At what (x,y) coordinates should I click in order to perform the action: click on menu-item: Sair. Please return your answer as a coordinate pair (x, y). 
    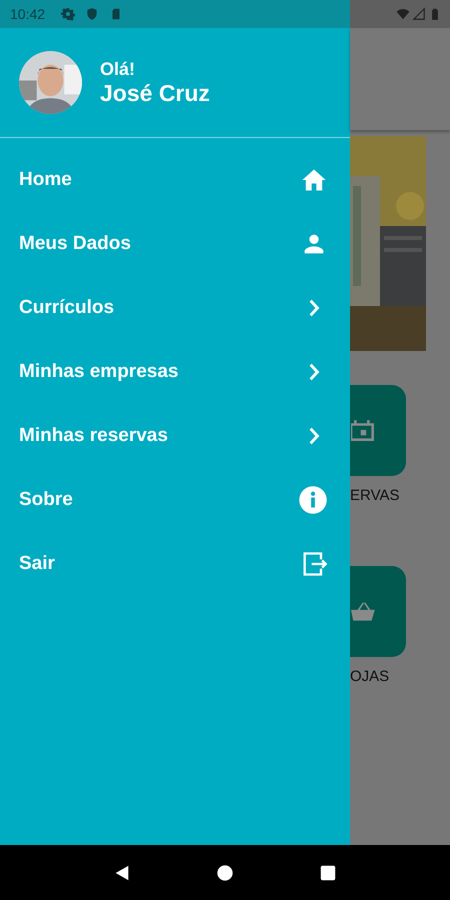
    Looking at the image, I should click on (175, 564).